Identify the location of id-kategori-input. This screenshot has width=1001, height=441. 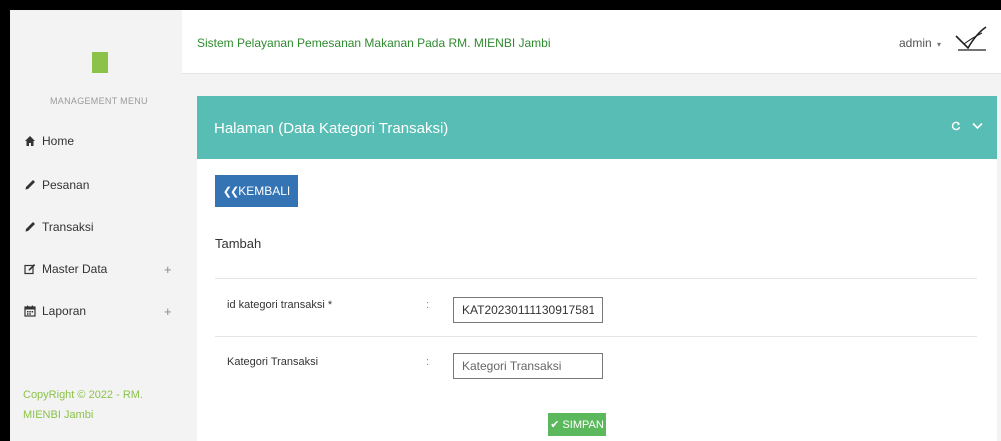
(528, 310).